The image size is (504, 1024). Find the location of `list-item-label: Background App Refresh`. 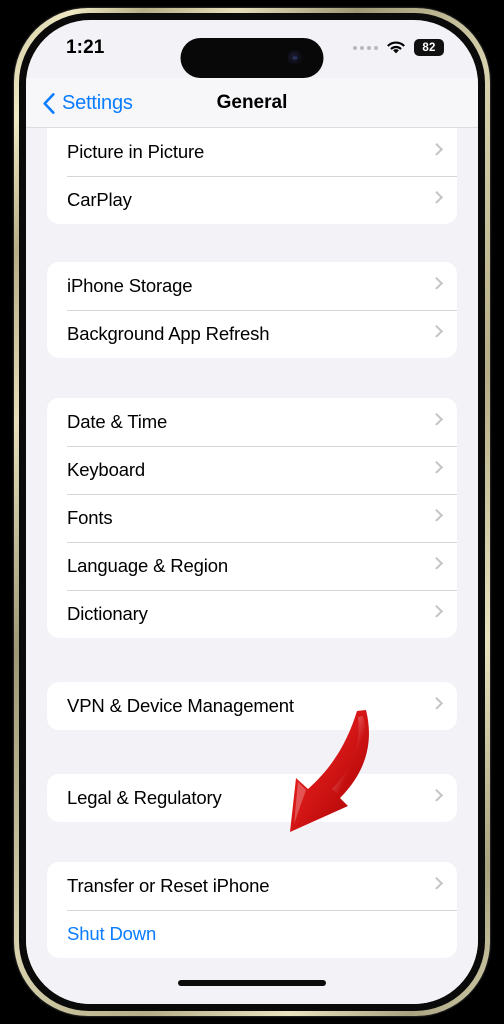

list-item-label: Background App Refresh is located at coordinates (168, 333).